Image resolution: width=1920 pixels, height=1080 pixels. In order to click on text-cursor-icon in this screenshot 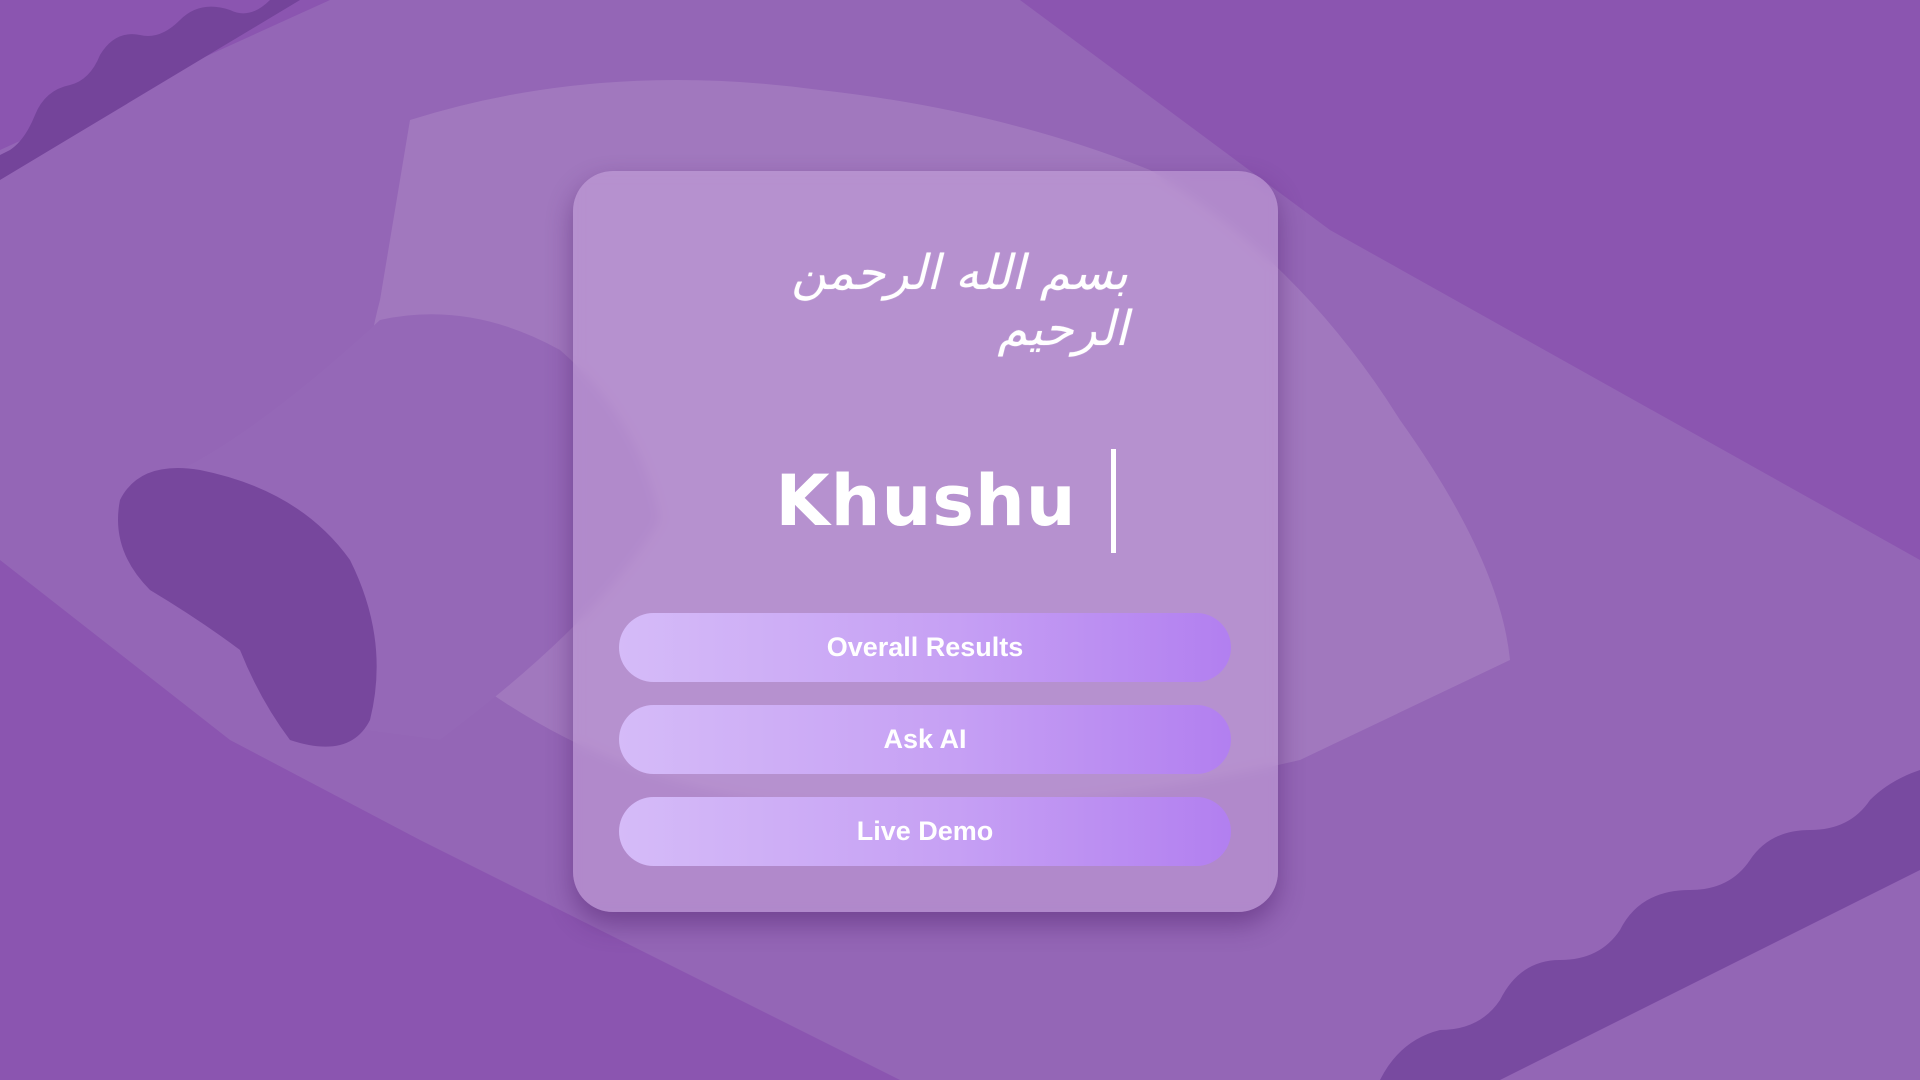, I will do `click(1113, 501)`.